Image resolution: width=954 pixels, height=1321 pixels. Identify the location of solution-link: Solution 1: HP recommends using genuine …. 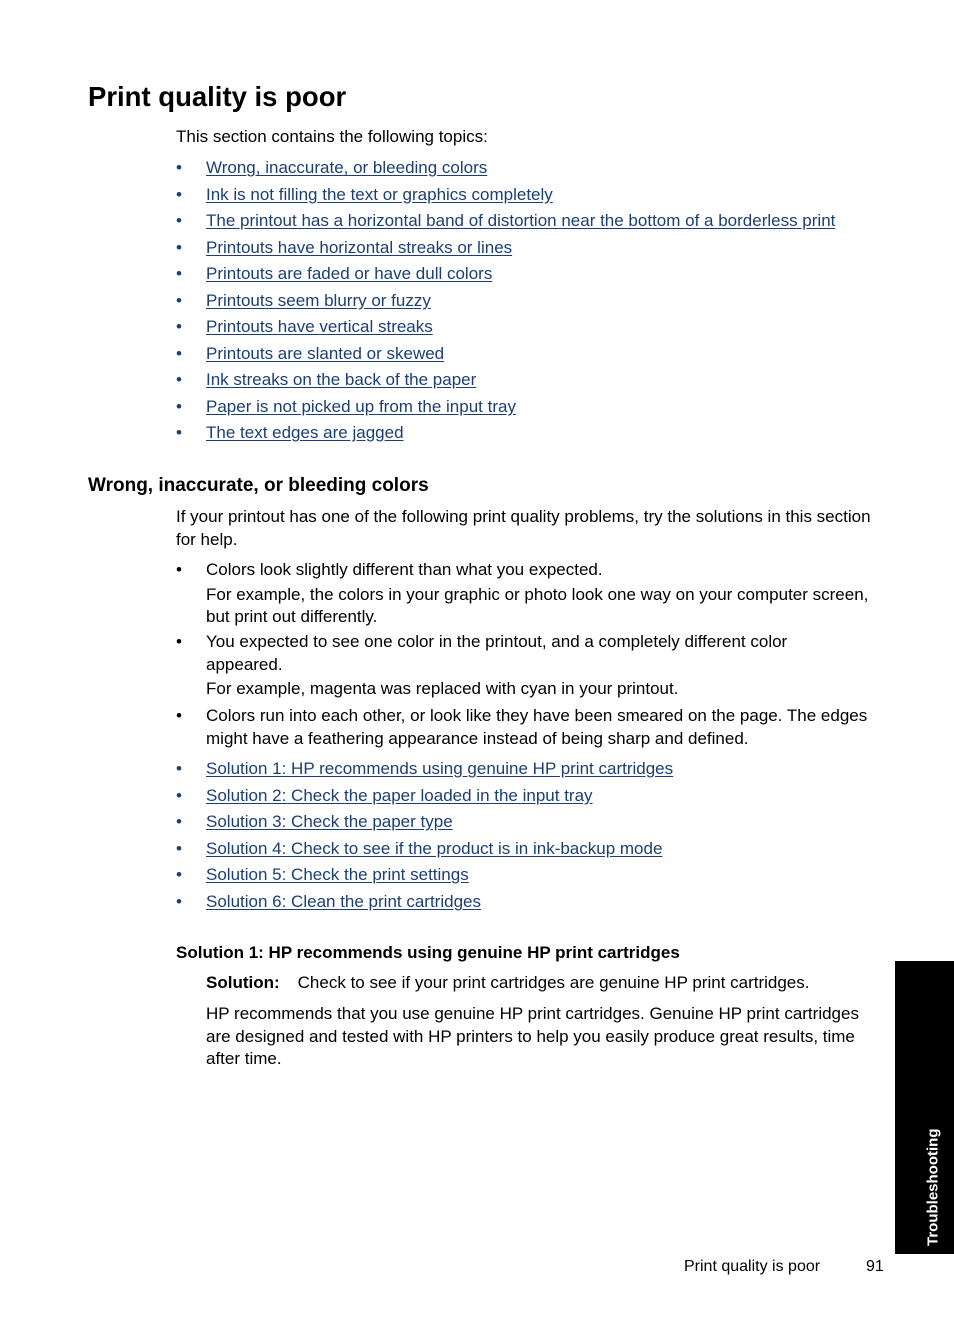
(439, 768).